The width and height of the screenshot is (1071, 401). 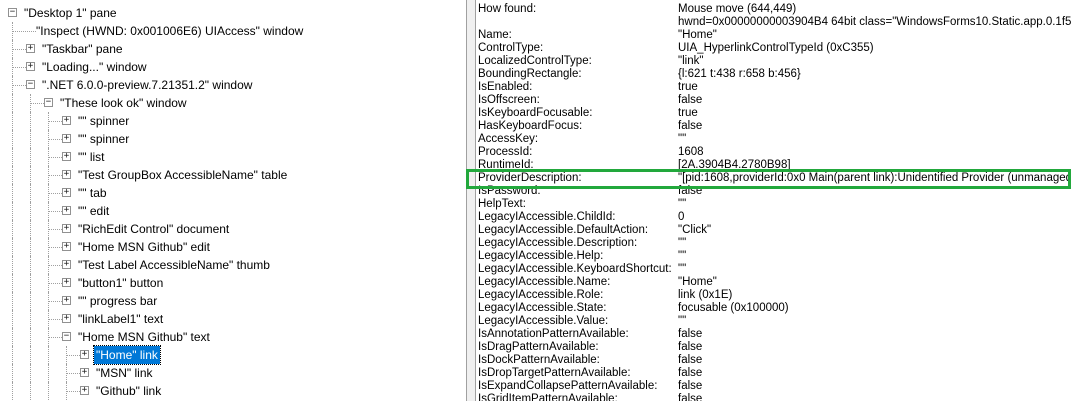 I want to click on property-row: How found: Mouse move (644,449), so click(x=773, y=9).